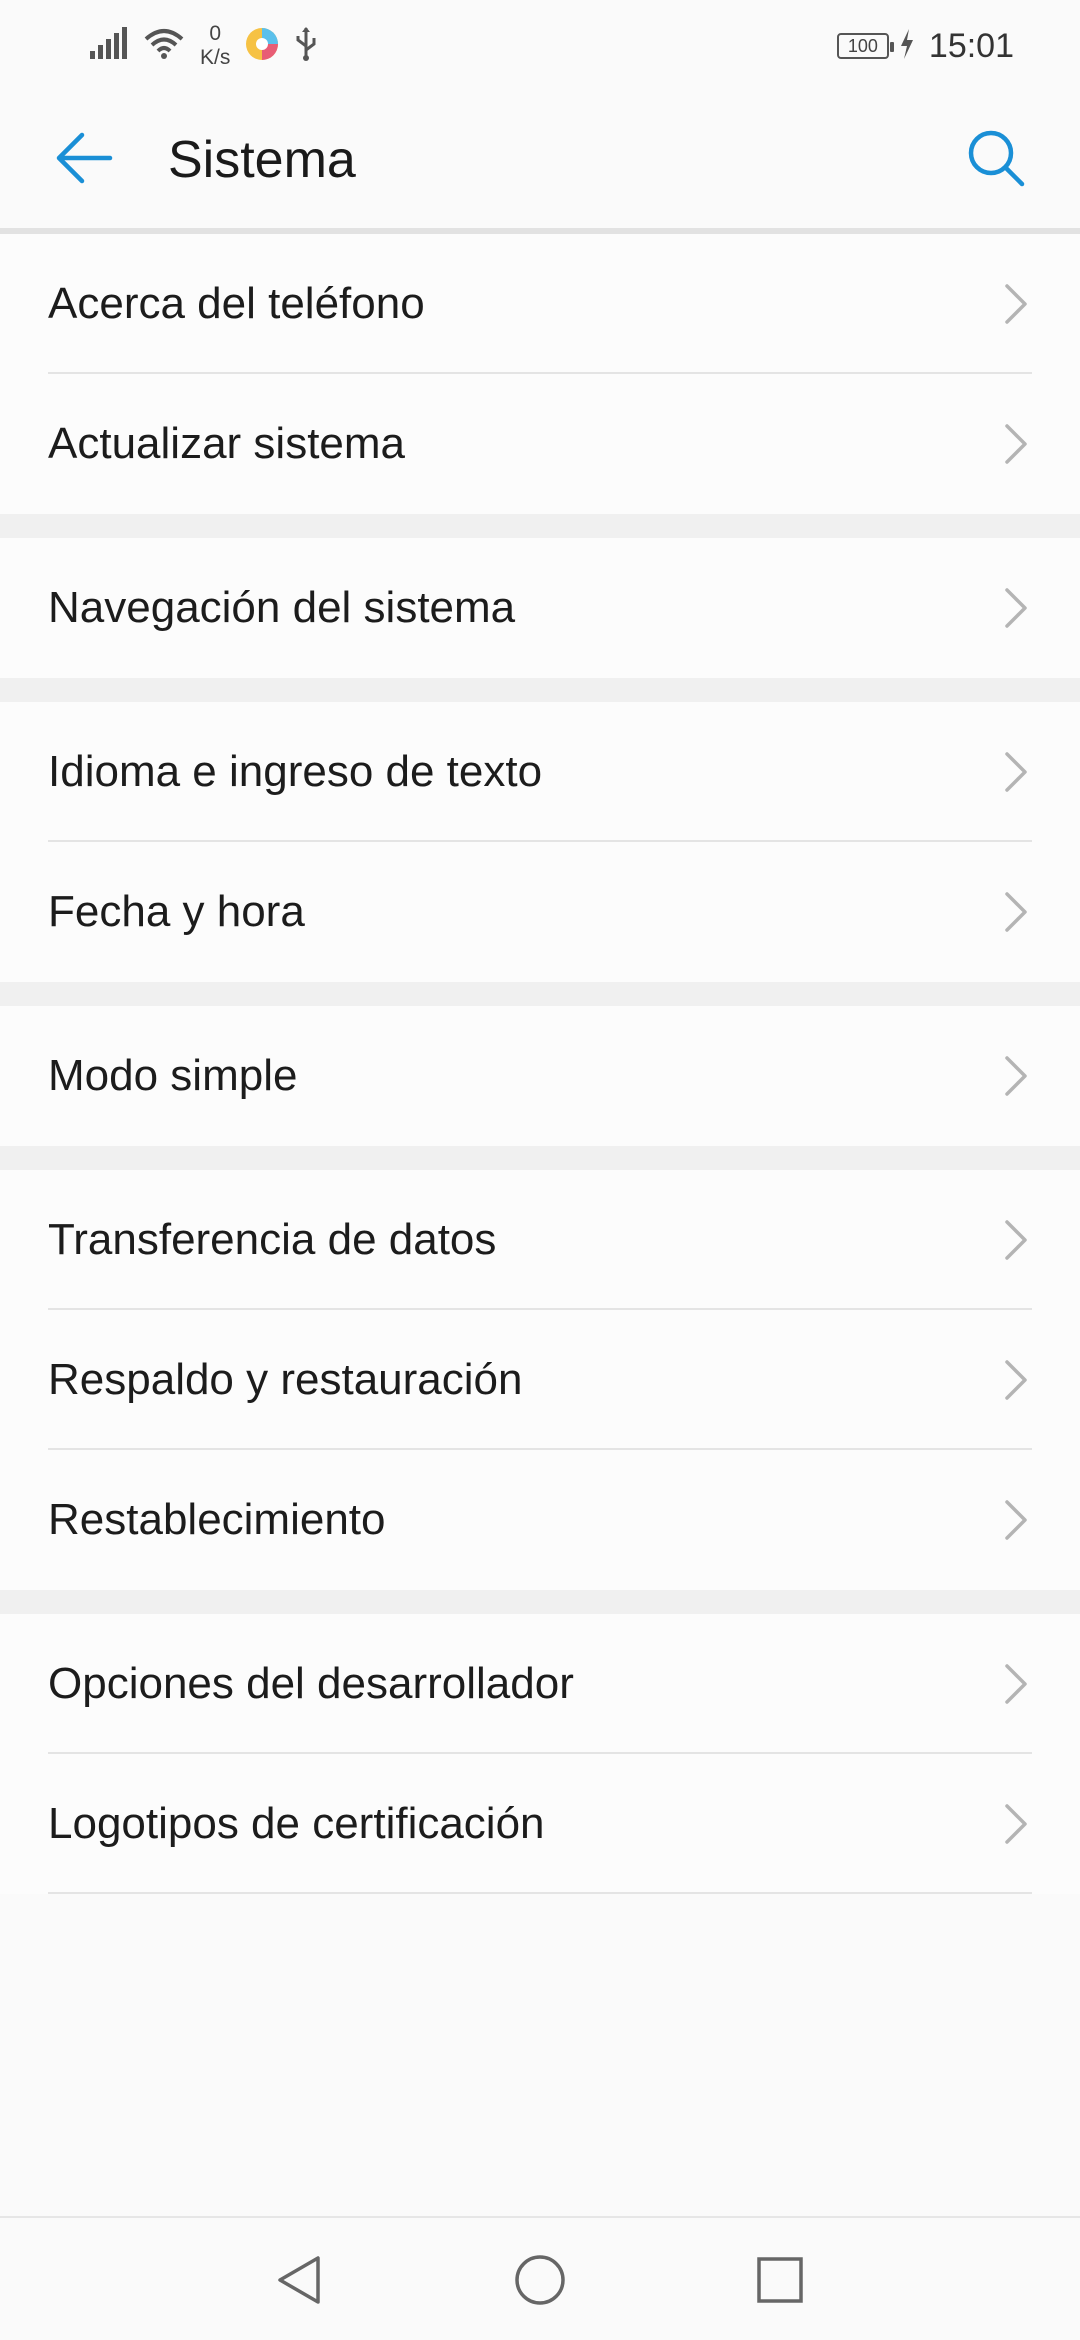 Image resolution: width=1080 pixels, height=2340 pixels. Describe the element at coordinates (540, 160) in the screenshot. I see `app-bar: Sistema` at that location.